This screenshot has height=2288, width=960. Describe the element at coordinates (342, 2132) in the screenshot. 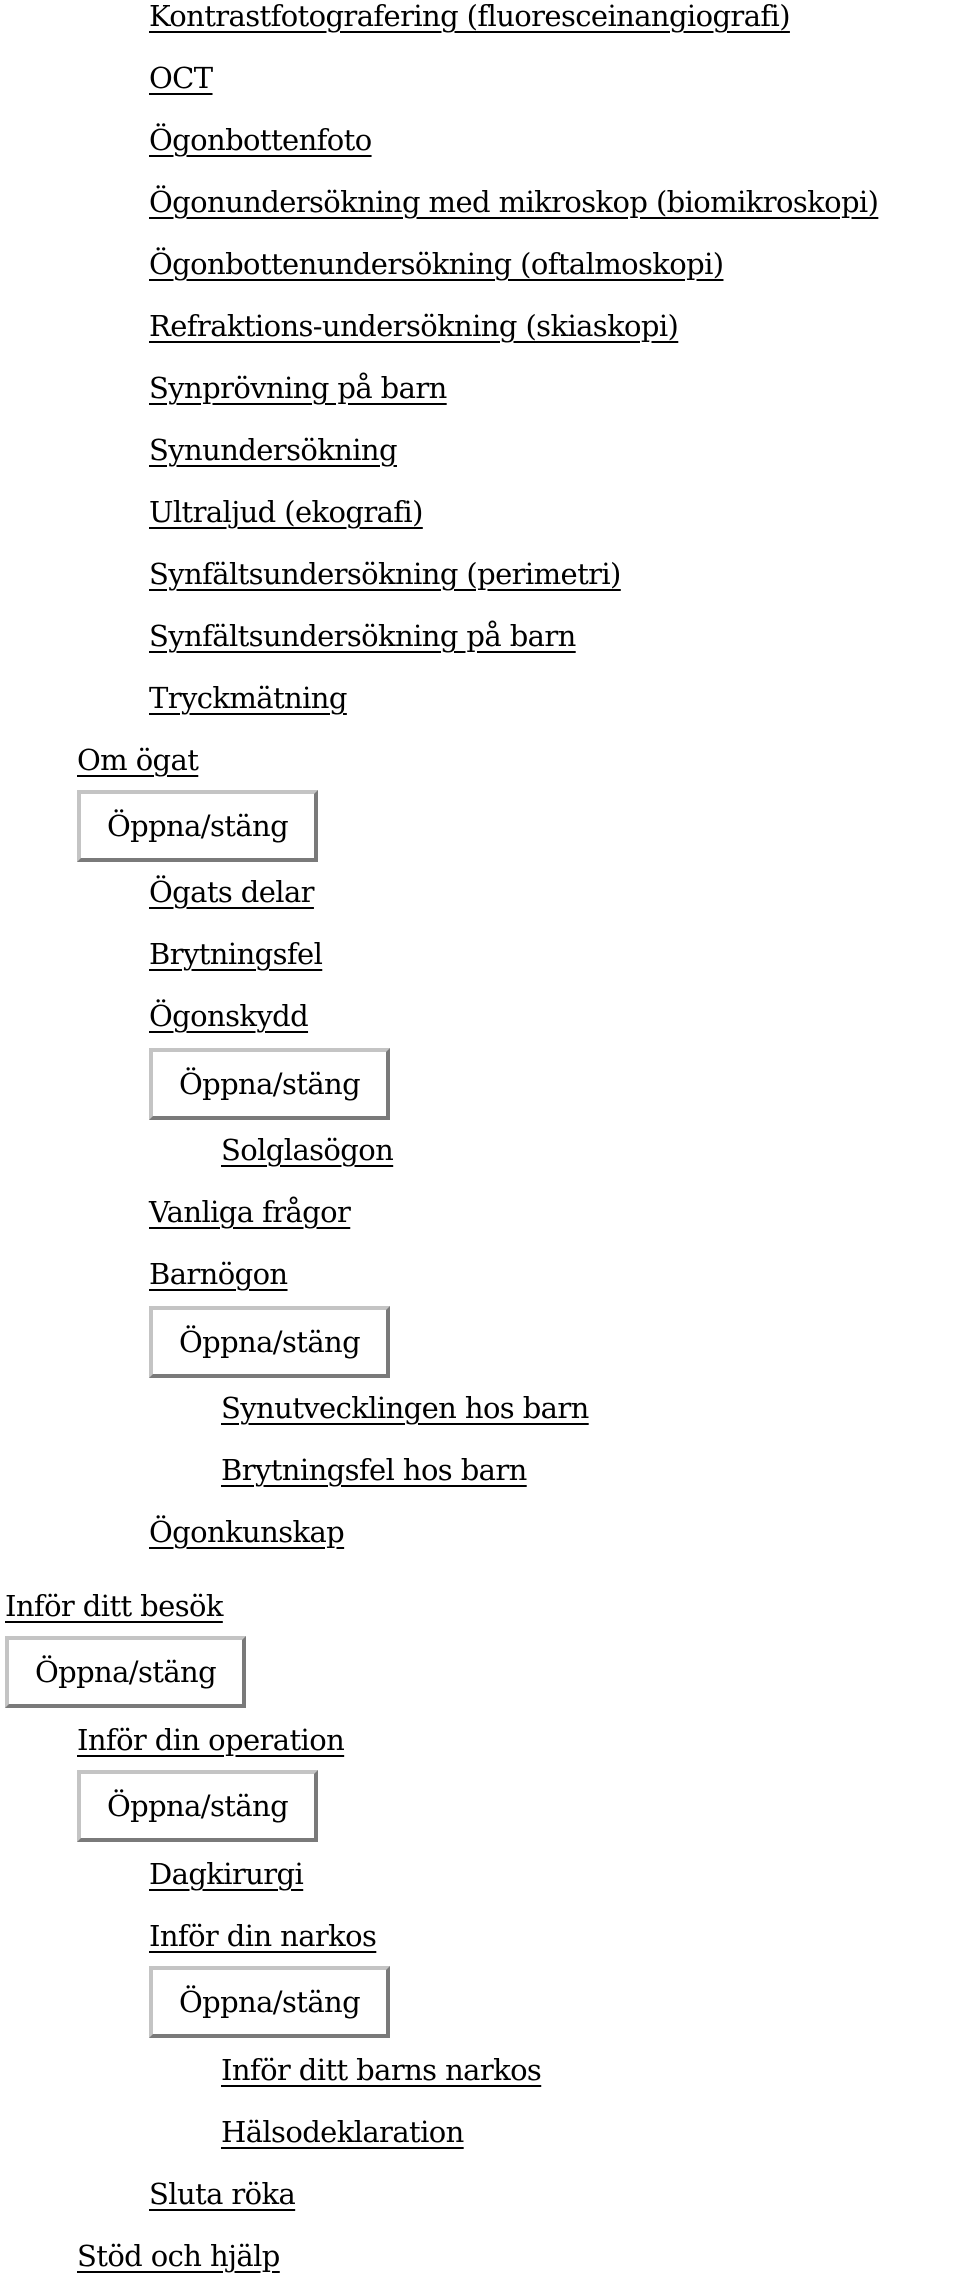

I see `nav-link-halsodeklaration: Hälsodeklaration` at that location.